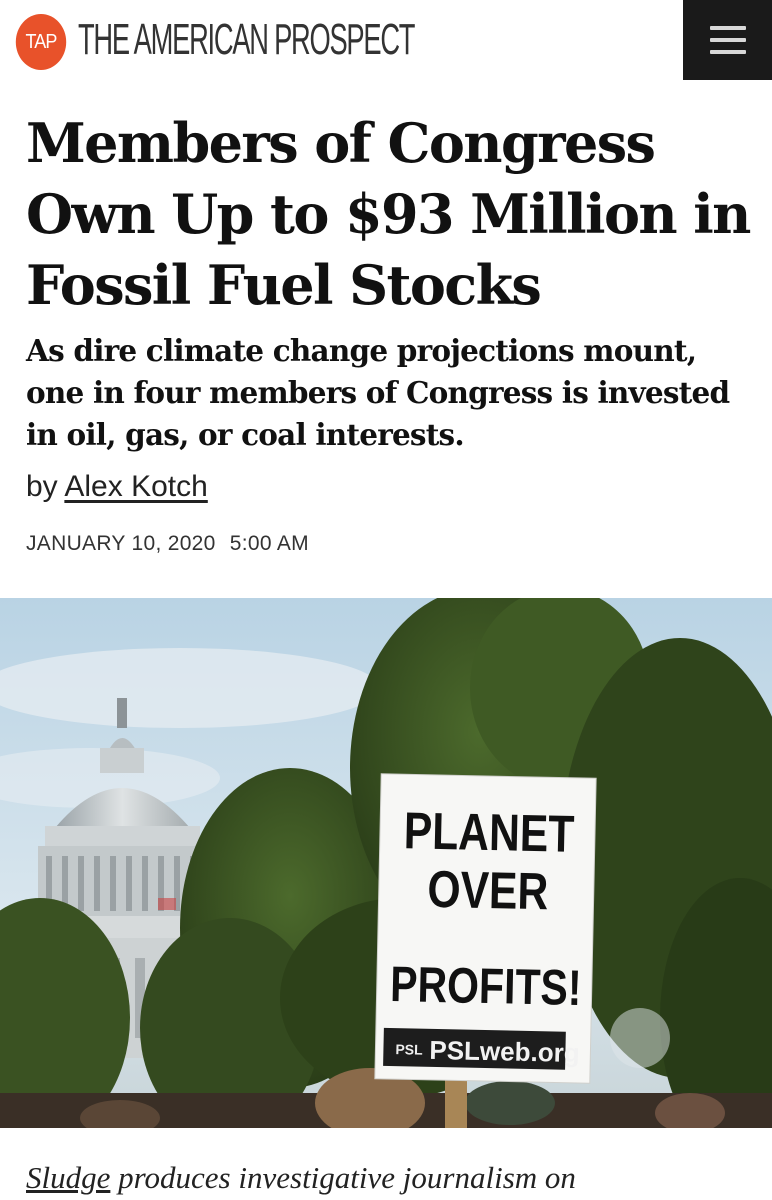  Describe the element at coordinates (727, 28) in the screenshot. I see `hamburger-menu-icon` at that location.